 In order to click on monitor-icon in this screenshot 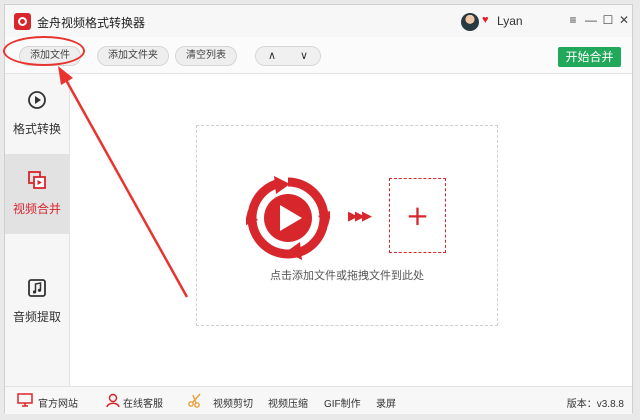, I will do `click(25, 400)`.